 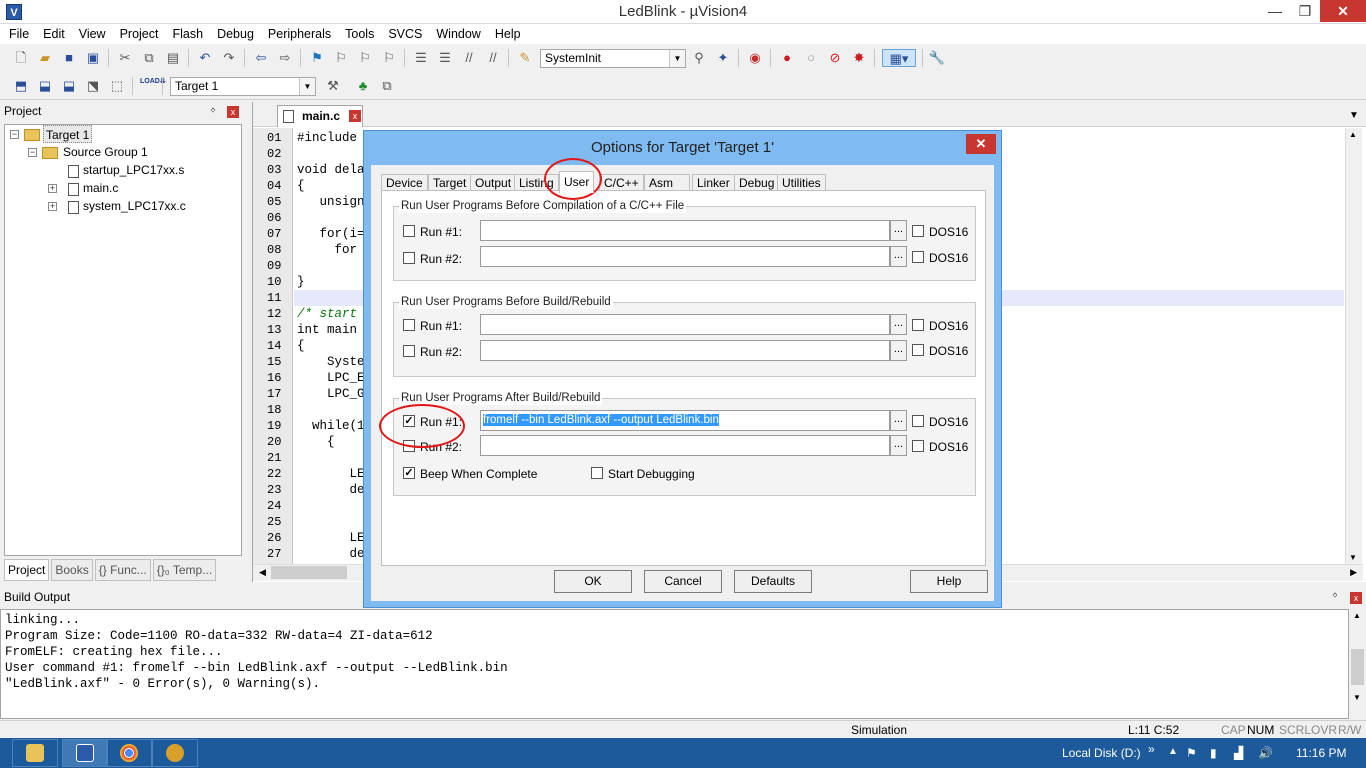 I want to click on uncomment-icon: //, so click(x=493, y=58).